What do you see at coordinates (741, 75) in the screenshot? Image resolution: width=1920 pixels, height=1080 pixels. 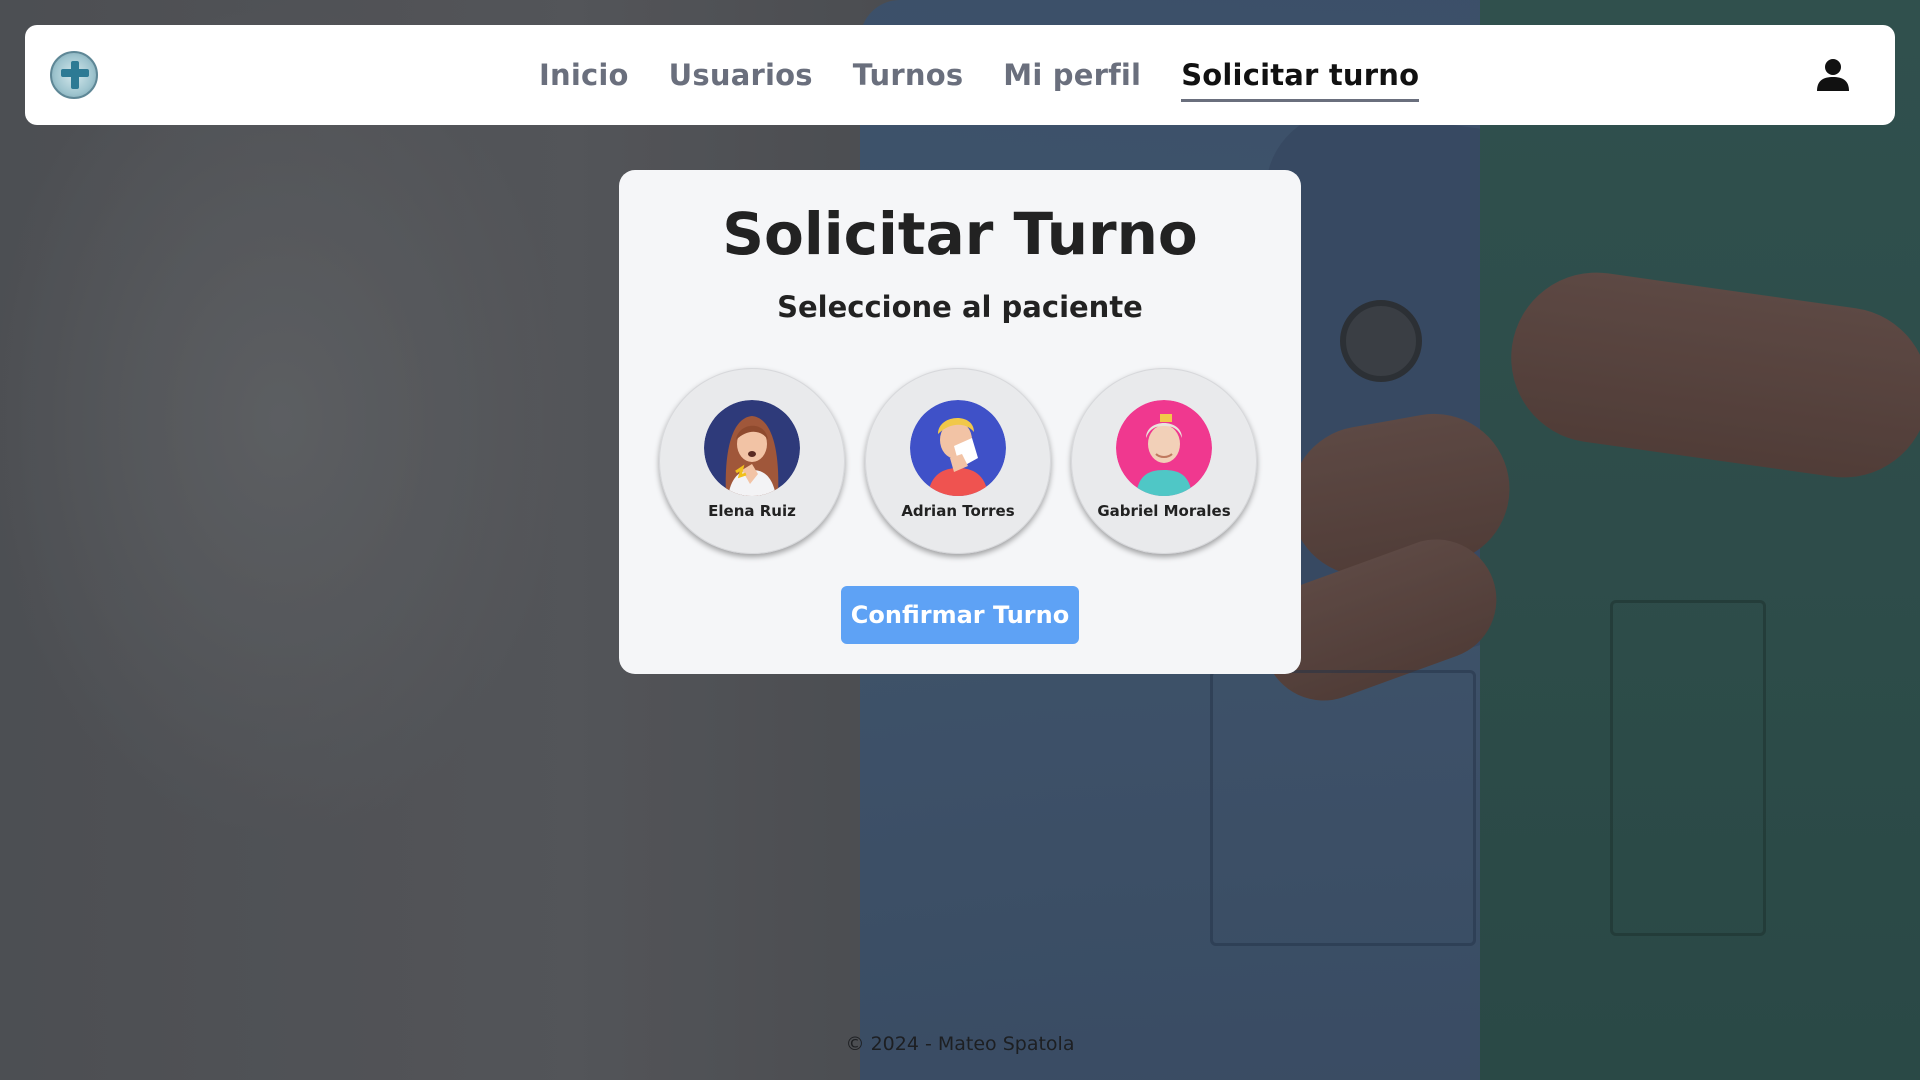 I see `nav-link-usuarios: Usuarios` at bounding box center [741, 75].